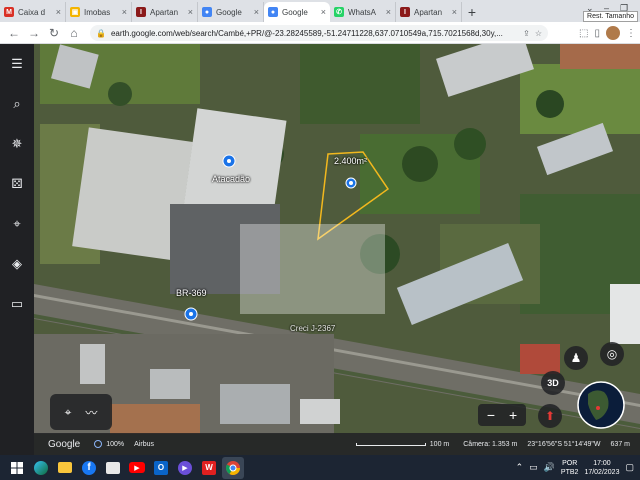 This screenshot has width=640, height=480. I want to click on edge-icon, so click(41, 468).